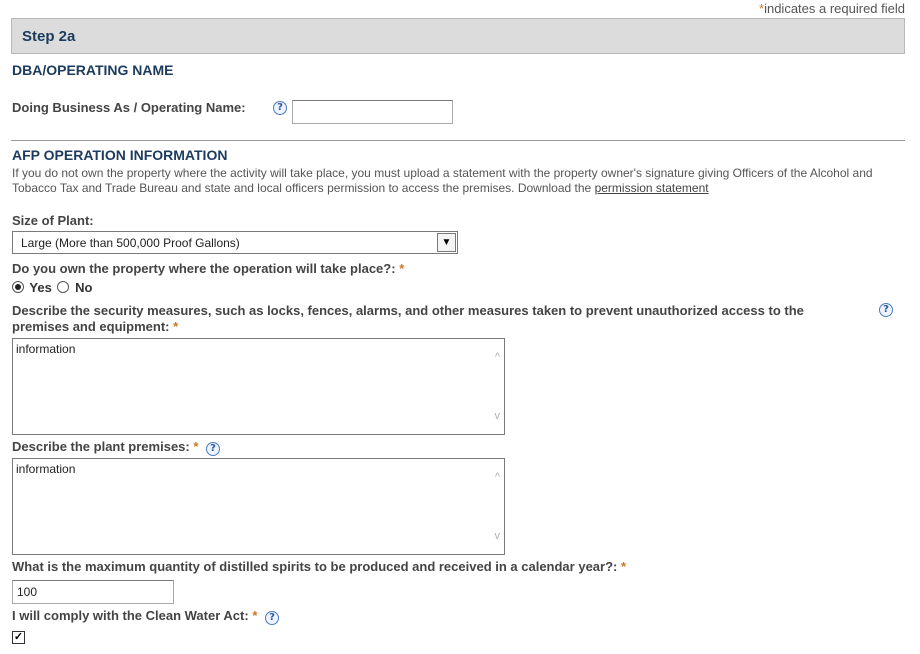 The image size is (920, 654). Describe the element at coordinates (258, 386) in the screenshot. I see `security-textarea: information ^ v` at that location.